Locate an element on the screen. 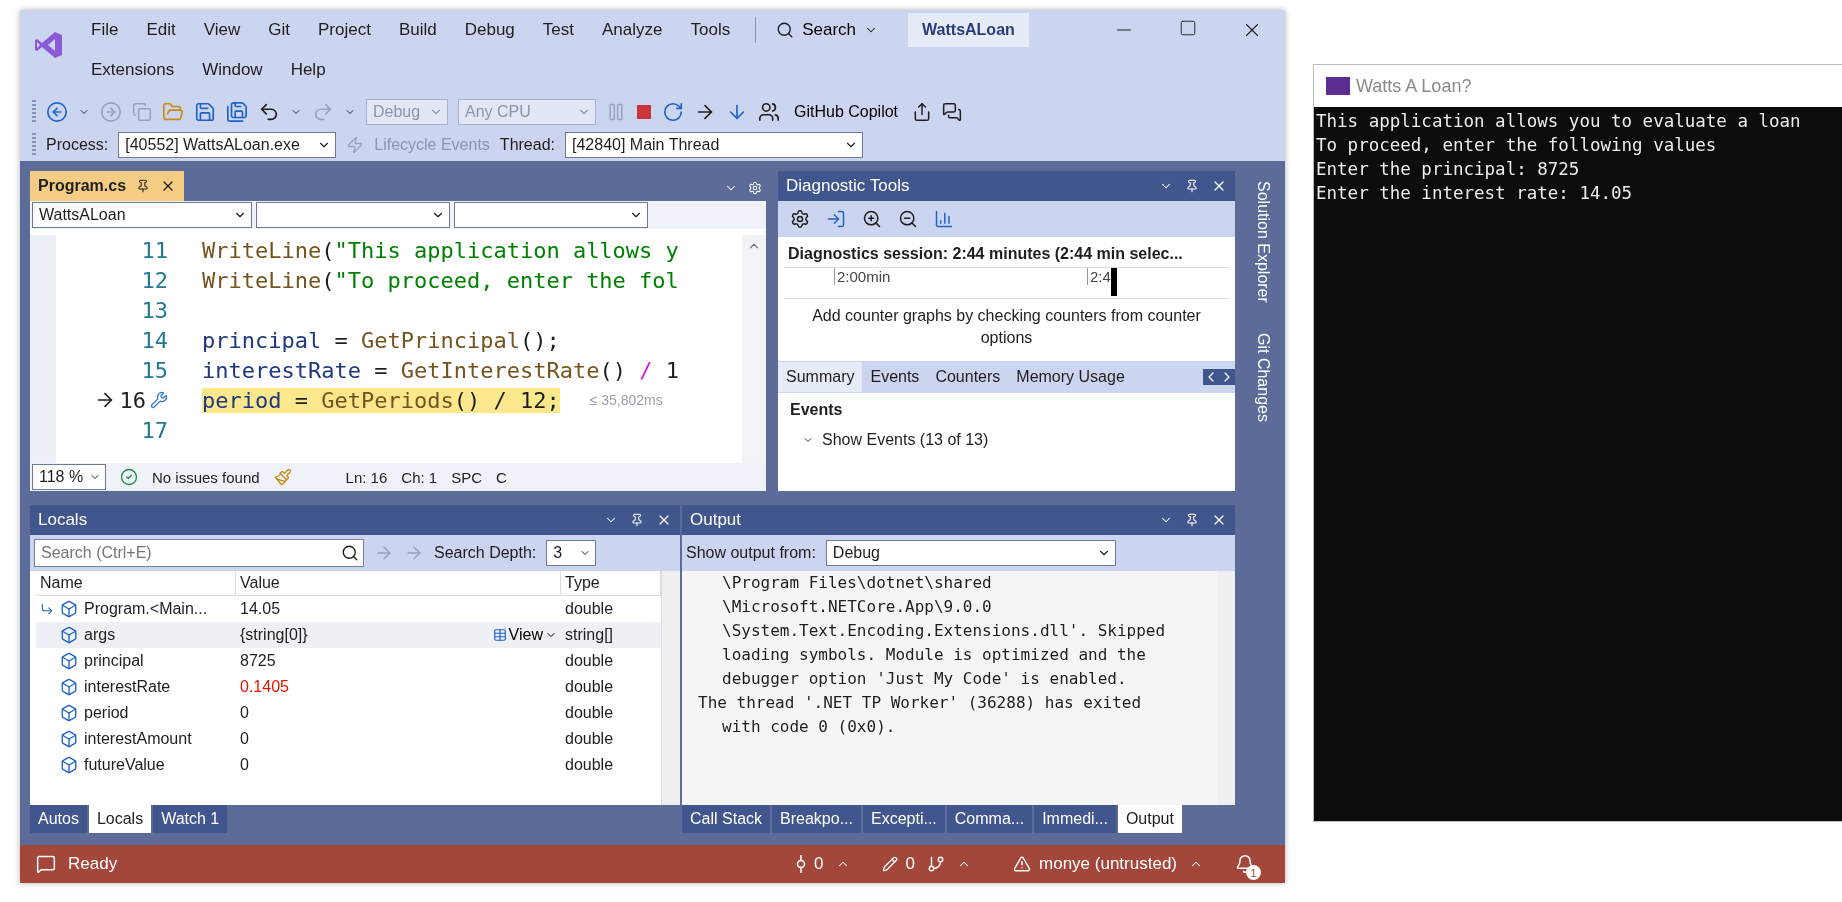  menu-item: Project is located at coordinates (344, 30).